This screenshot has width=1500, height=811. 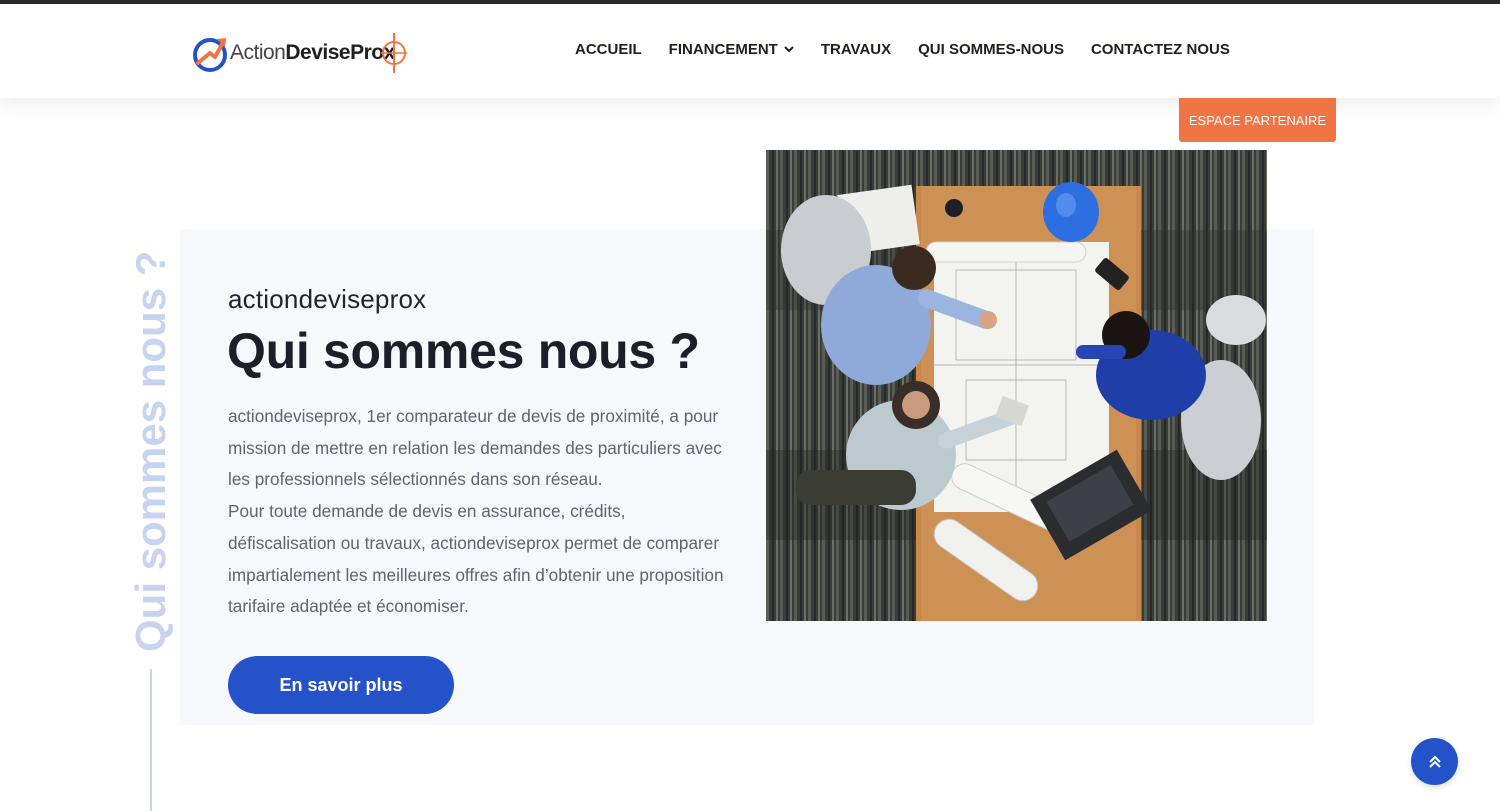 What do you see at coordinates (393, 53) in the screenshot?
I see `logo-target-icon` at bounding box center [393, 53].